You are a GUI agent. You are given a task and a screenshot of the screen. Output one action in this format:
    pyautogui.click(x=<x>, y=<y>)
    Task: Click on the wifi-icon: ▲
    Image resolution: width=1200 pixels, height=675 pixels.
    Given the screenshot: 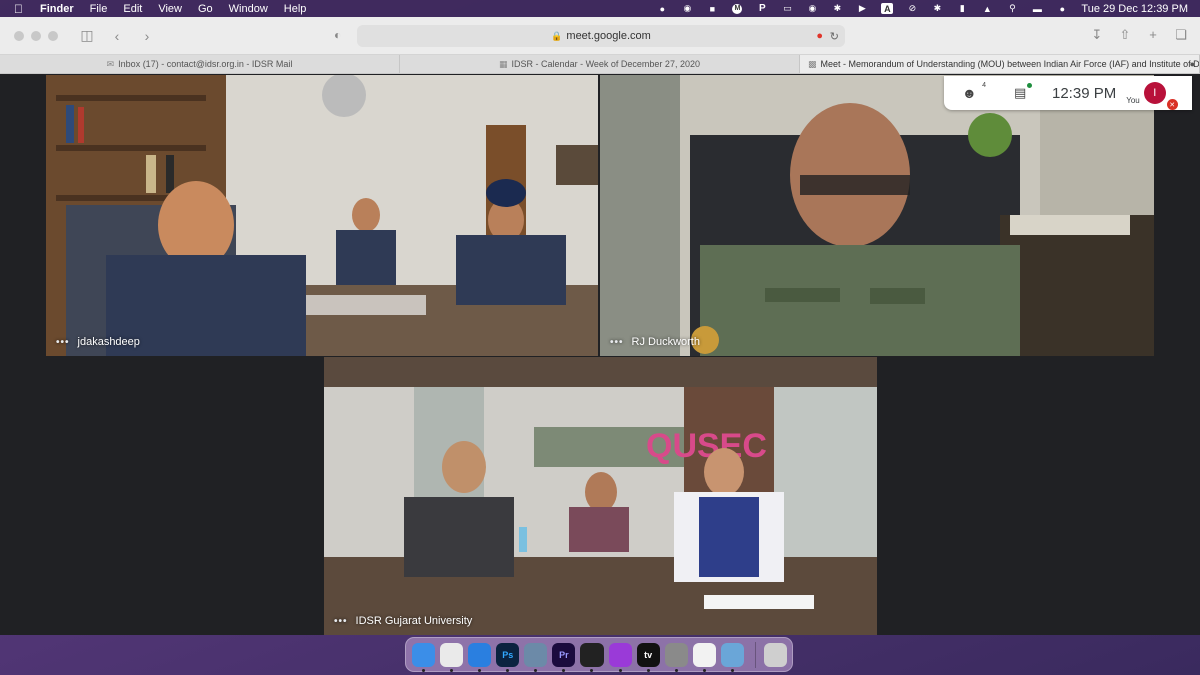 What is the action you would take?
    pyautogui.click(x=987, y=8)
    